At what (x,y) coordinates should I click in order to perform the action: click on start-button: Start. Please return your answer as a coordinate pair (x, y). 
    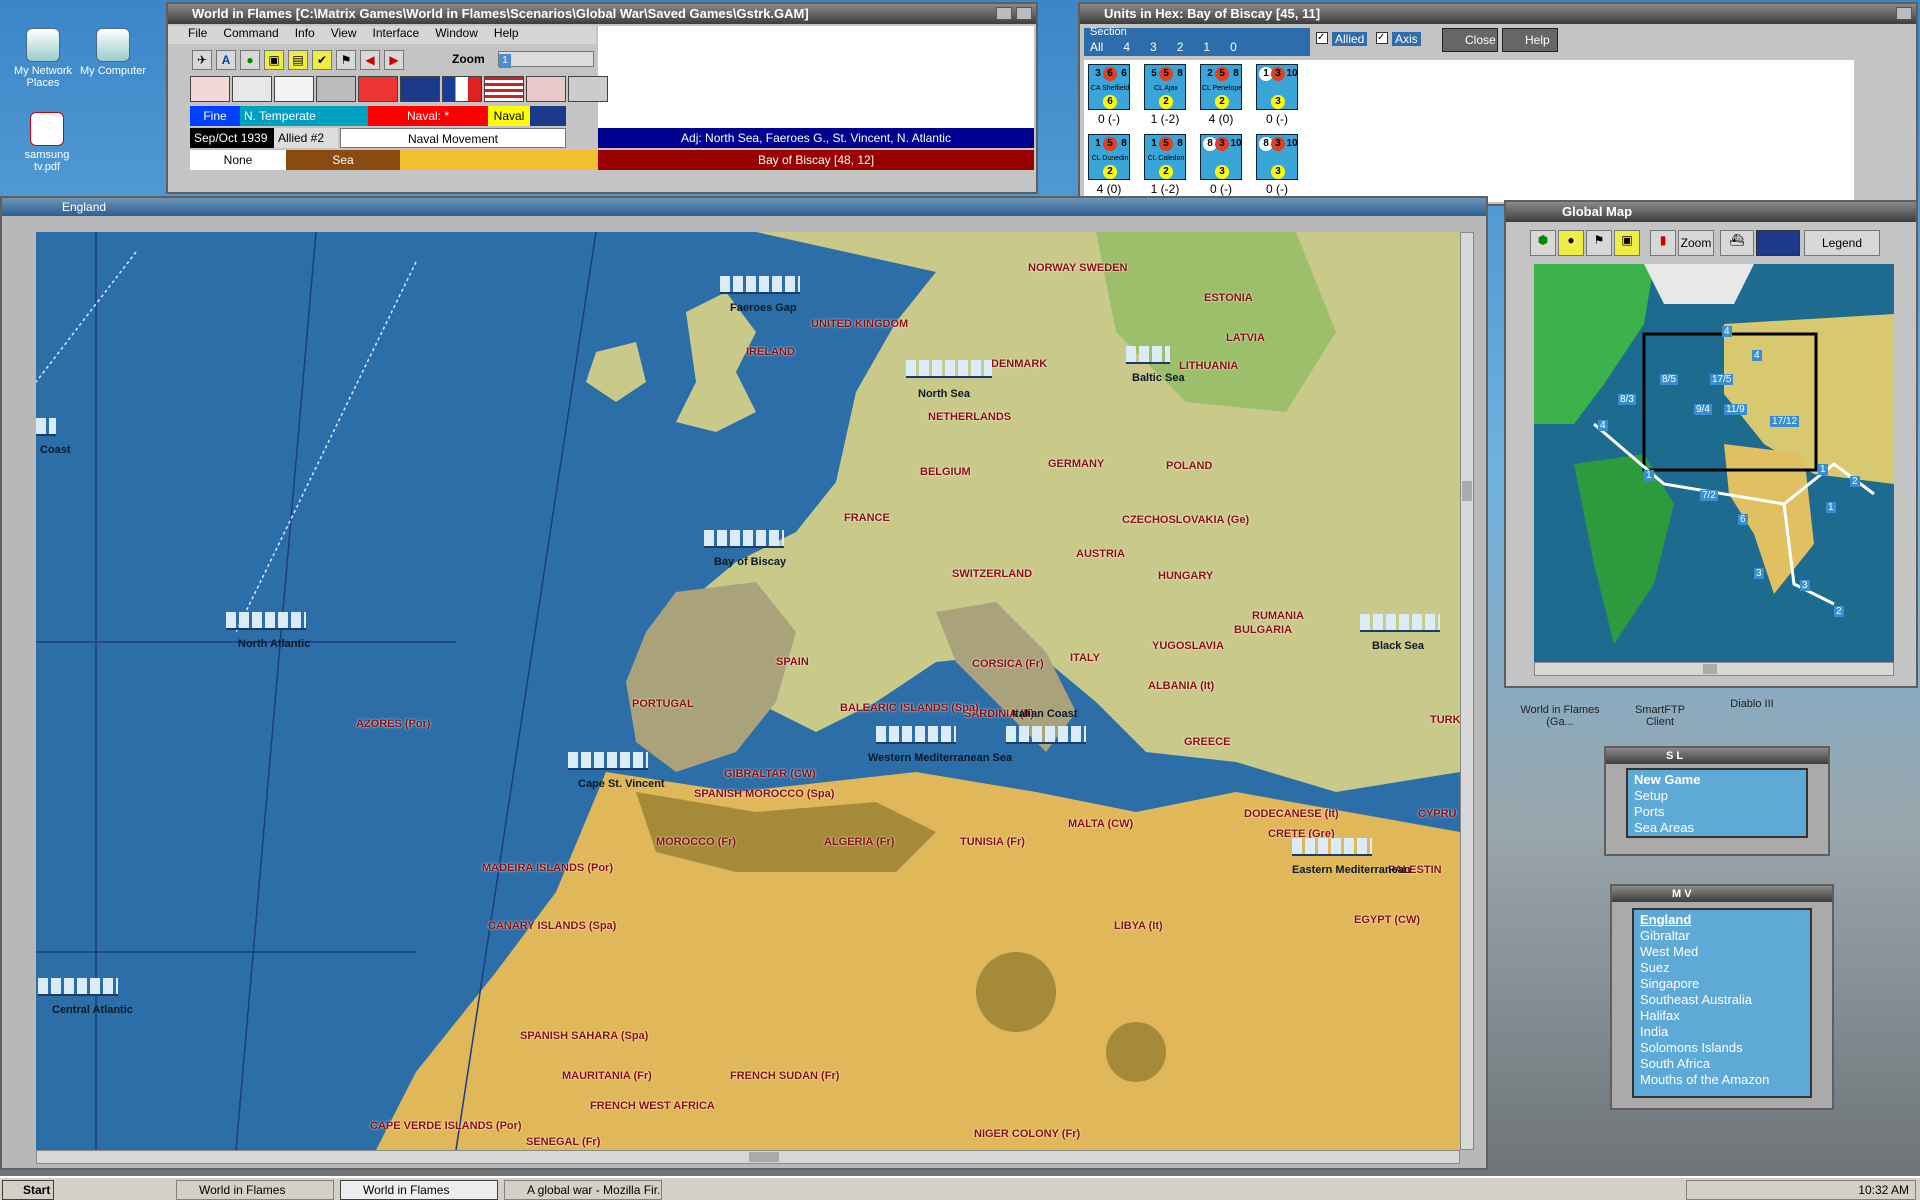
    Looking at the image, I should click on (28, 1190).